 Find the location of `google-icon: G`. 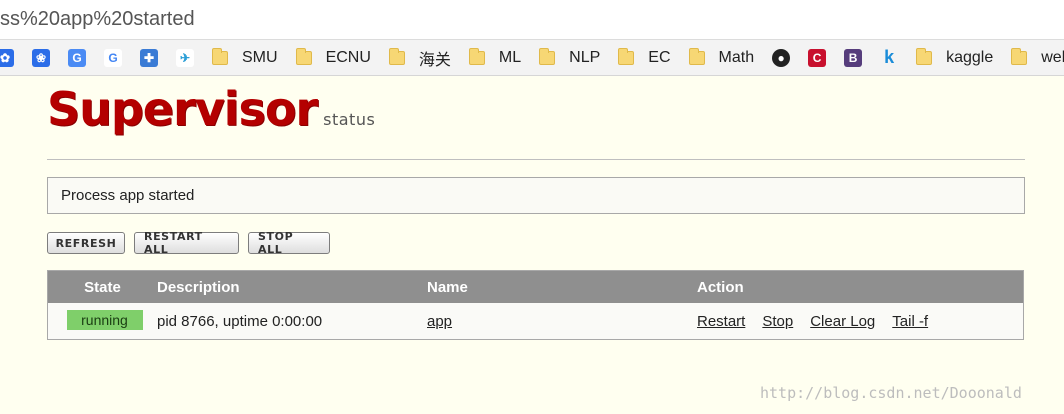

google-icon: G is located at coordinates (113, 57).